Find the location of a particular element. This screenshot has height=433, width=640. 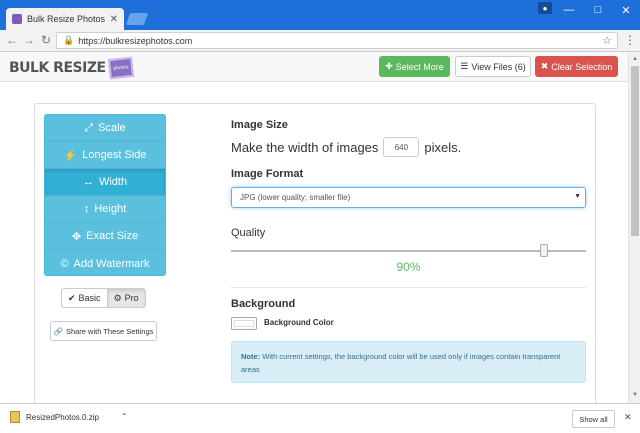

lock-icon: 🔒 is located at coordinates (69, 40).